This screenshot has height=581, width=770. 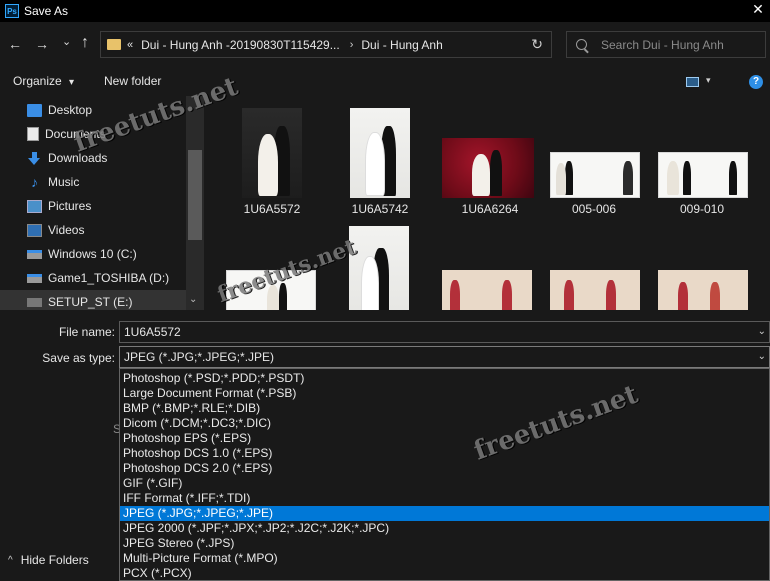 What do you see at coordinates (37, 81) in the screenshot?
I see `organize-label: Organize` at bounding box center [37, 81].